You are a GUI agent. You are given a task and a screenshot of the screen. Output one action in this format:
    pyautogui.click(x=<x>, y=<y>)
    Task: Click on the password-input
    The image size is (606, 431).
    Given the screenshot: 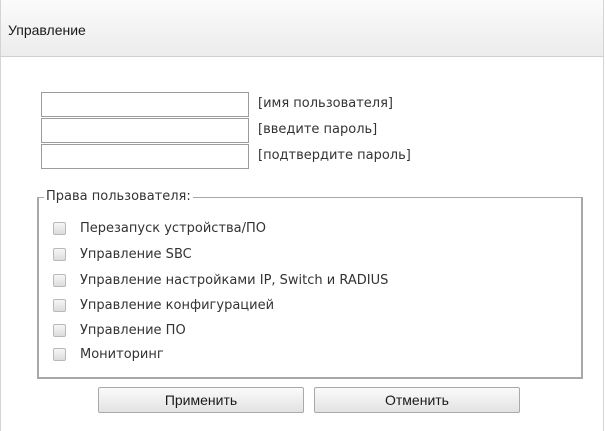 What is the action you would take?
    pyautogui.click(x=145, y=130)
    